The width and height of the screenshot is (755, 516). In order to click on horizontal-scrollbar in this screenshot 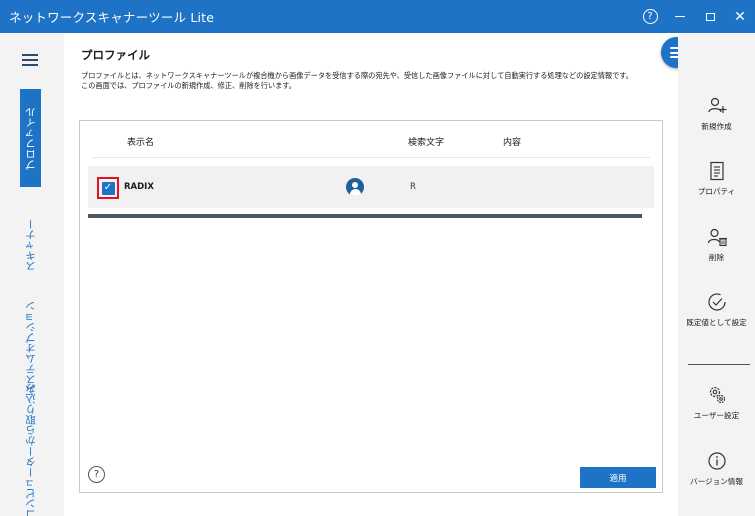, I will do `click(365, 216)`.